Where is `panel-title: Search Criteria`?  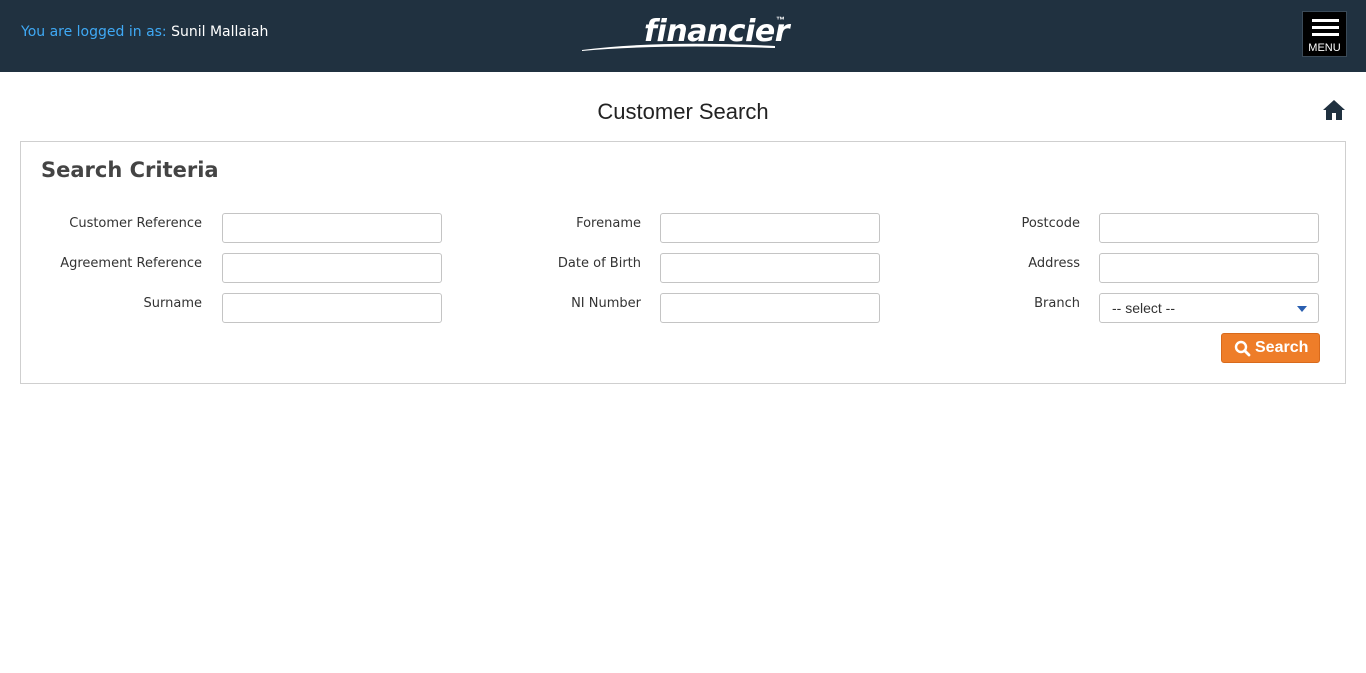
panel-title: Search Criteria is located at coordinates (130, 170).